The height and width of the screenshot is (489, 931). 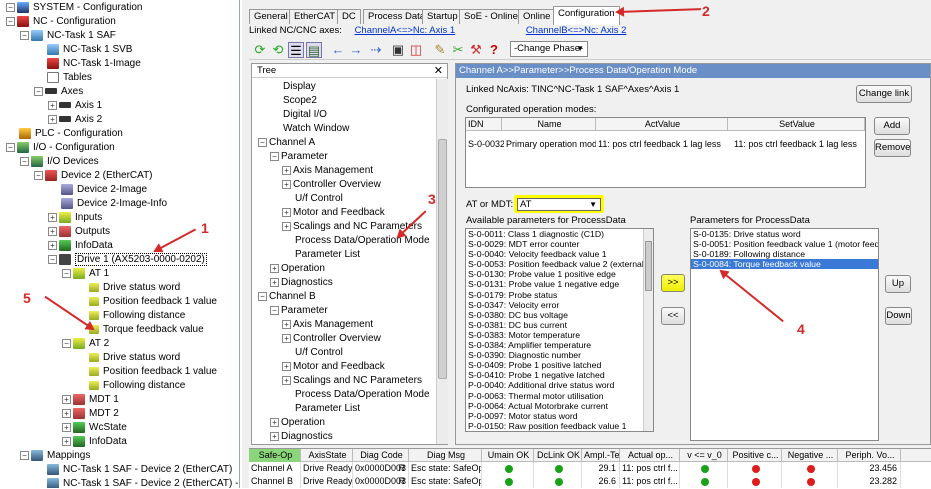 What do you see at coordinates (898, 316) in the screenshot?
I see `down-button: Down` at bounding box center [898, 316].